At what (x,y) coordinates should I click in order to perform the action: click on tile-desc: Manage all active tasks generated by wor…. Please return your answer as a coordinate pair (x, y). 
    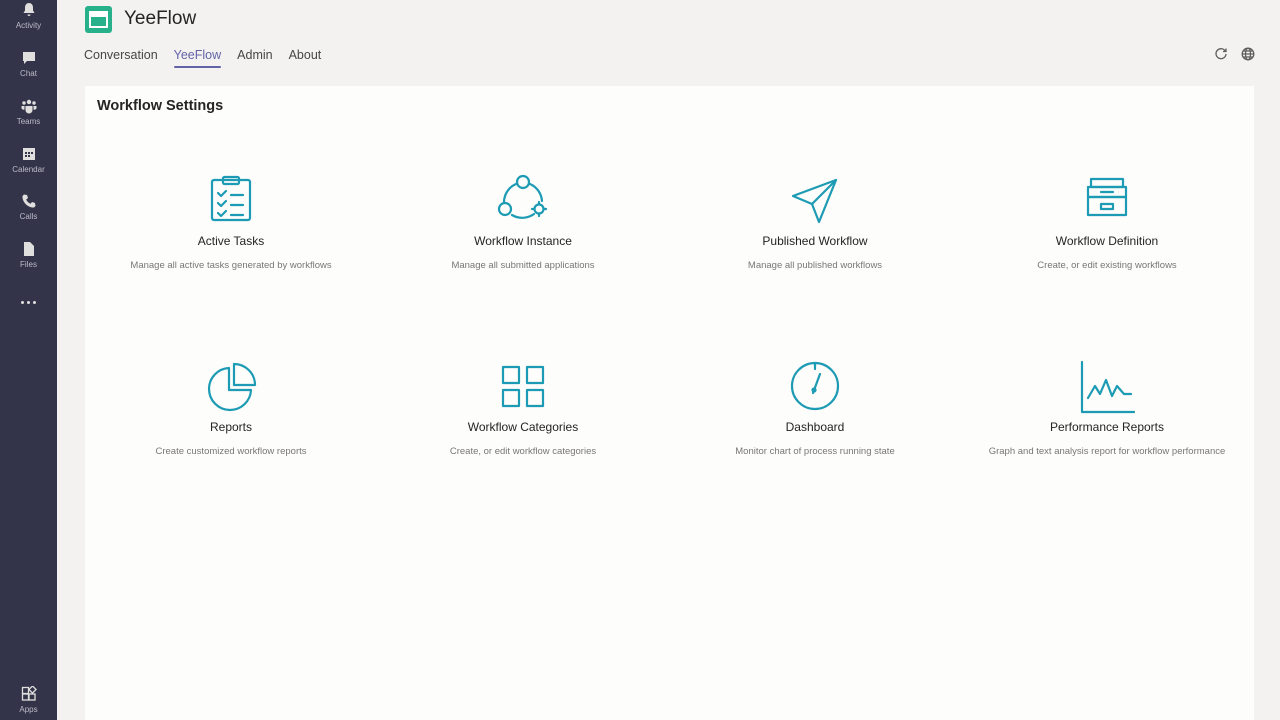
    Looking at the image, I should click on (231, 265).